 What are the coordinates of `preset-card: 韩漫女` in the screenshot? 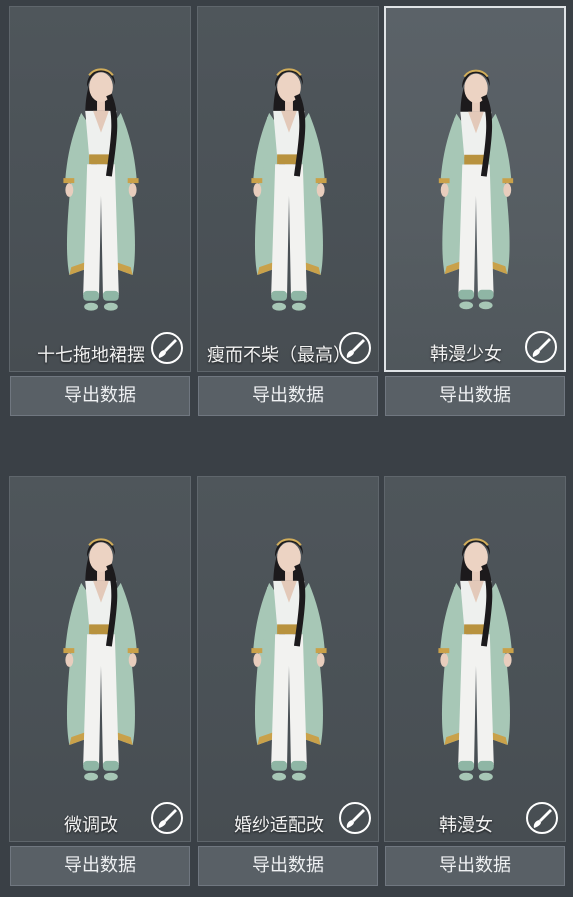 It's located at (475, 659).